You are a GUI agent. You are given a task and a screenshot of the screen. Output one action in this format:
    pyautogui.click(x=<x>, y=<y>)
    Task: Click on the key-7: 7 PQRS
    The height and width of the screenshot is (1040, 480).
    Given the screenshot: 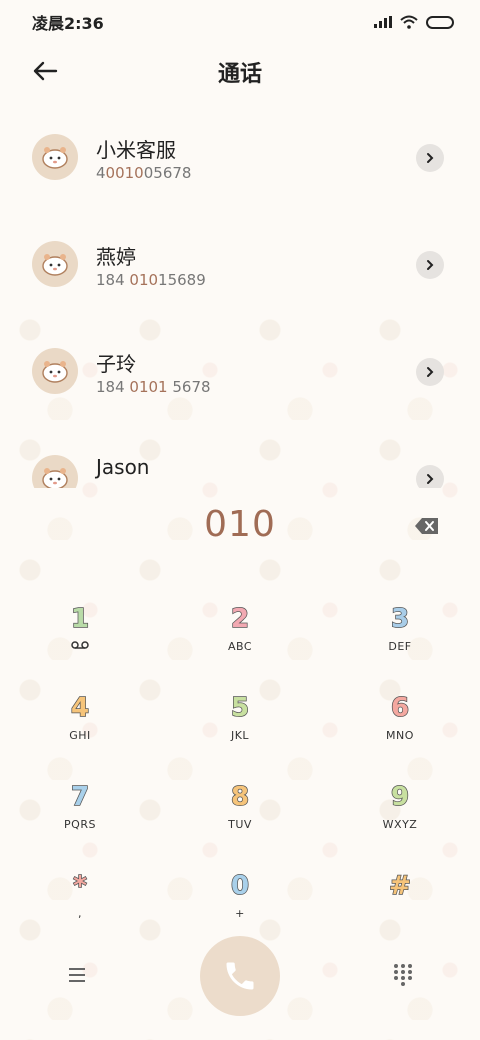 What is the action you would take?
    pyautogui.click(x=80, y=821)
    